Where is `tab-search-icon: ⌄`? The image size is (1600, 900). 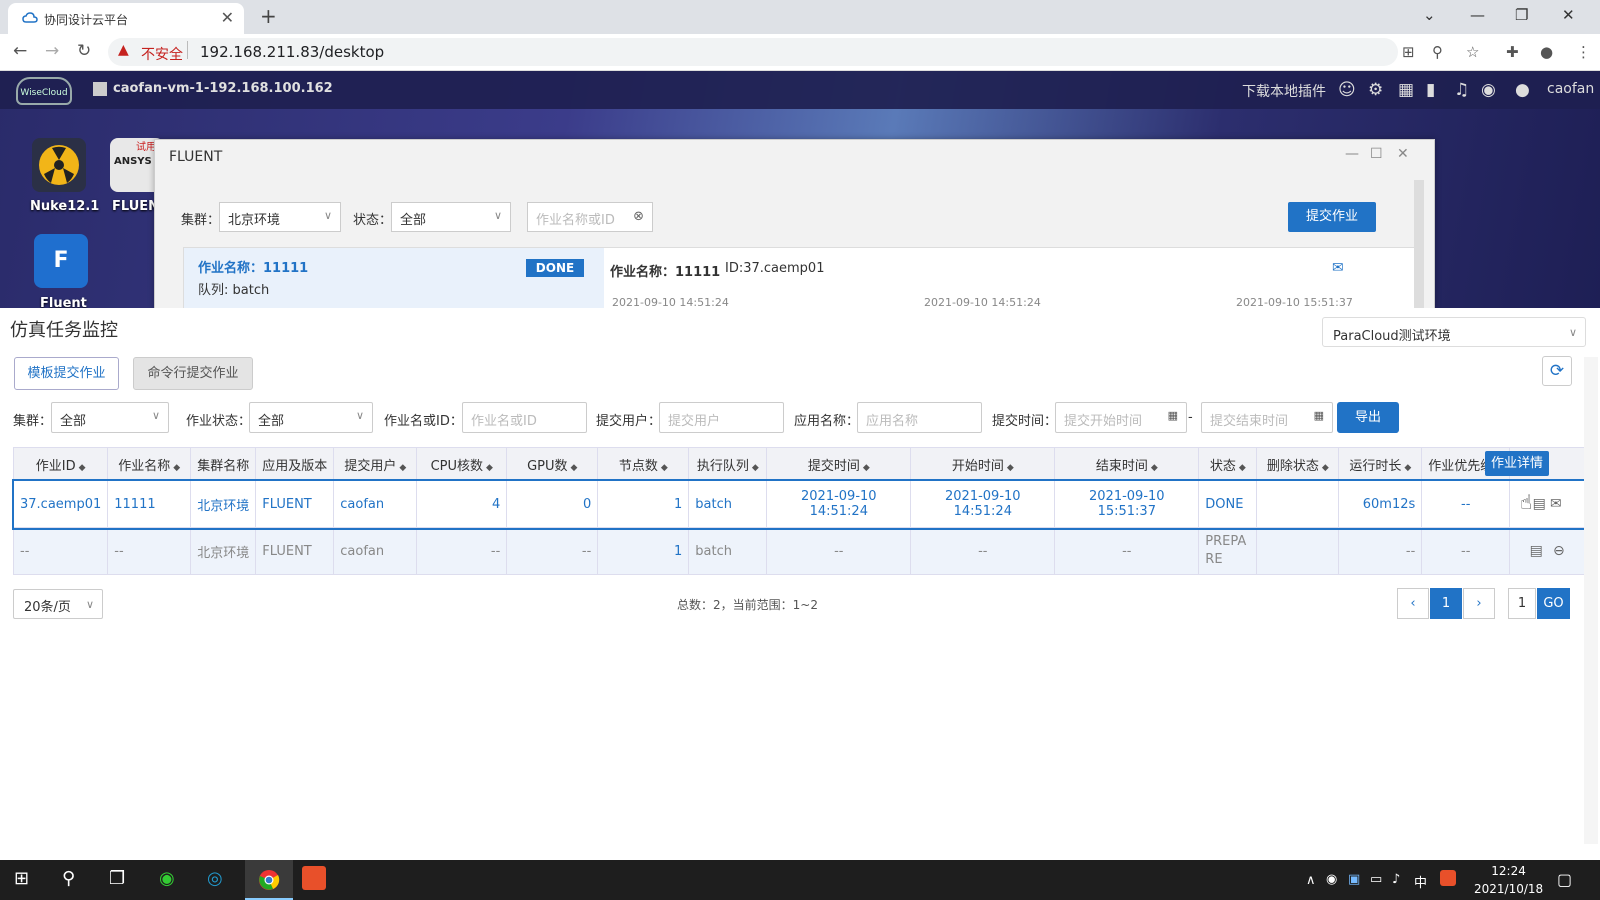 tab-search-icon: ⌄ is located at coordinates (1429, 15).